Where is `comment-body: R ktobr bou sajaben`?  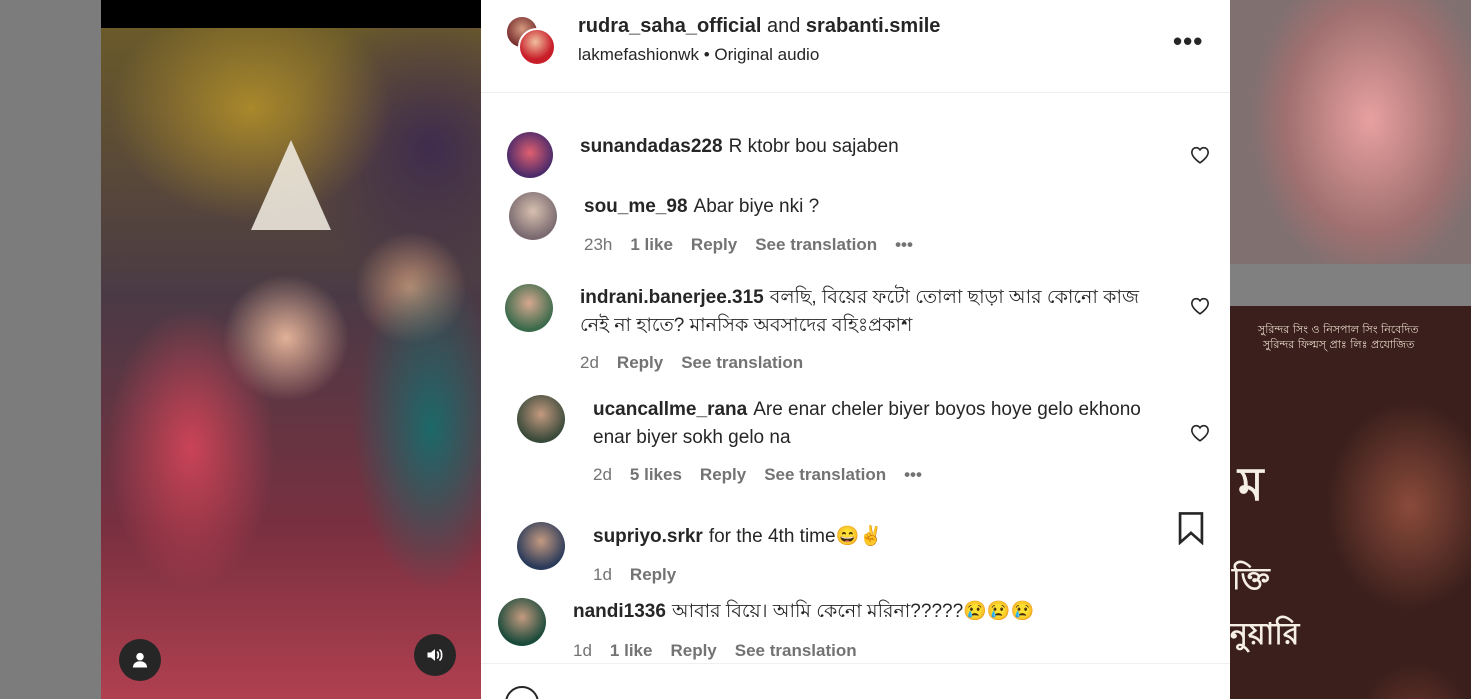 comment-body: R ktobr bou sajaben is located at coordinates (813, 146).